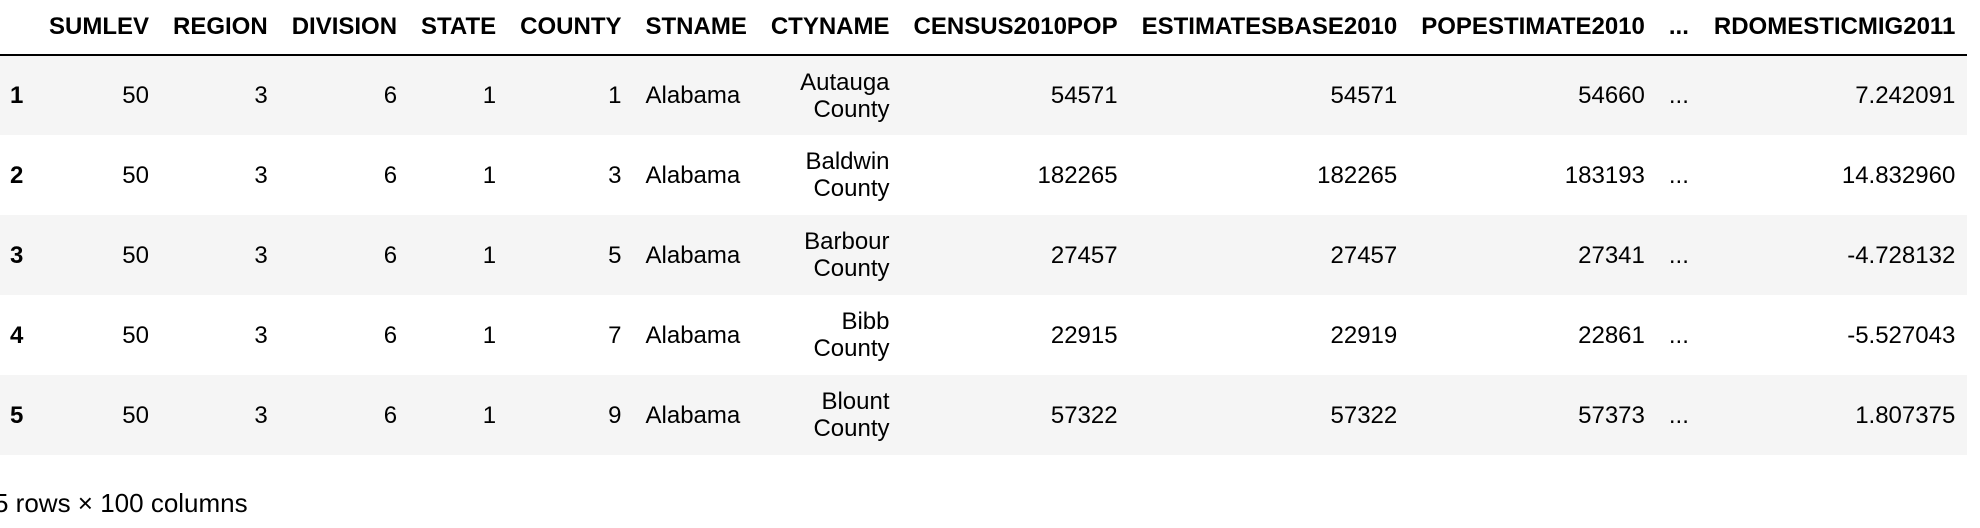 This screenshot has width=1980, height=528. I want to click on cell-rdomesticmig2011: 7.242091, so click(1905, 95).